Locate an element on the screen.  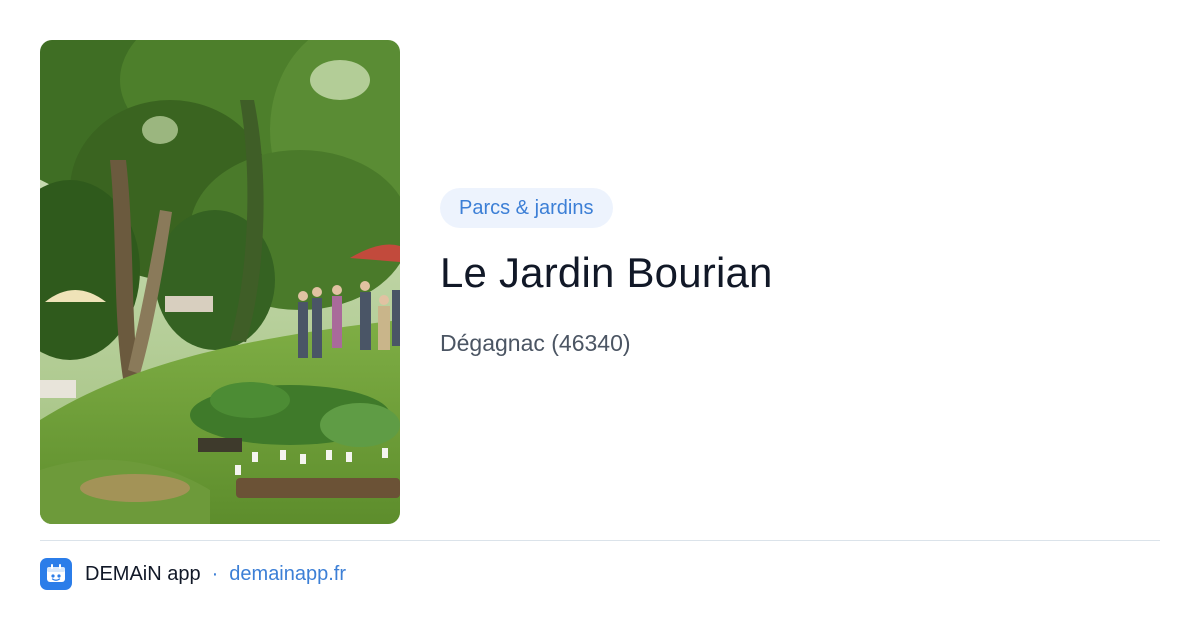
app-name: DEMAiN app is located at coordinates (143, 573).